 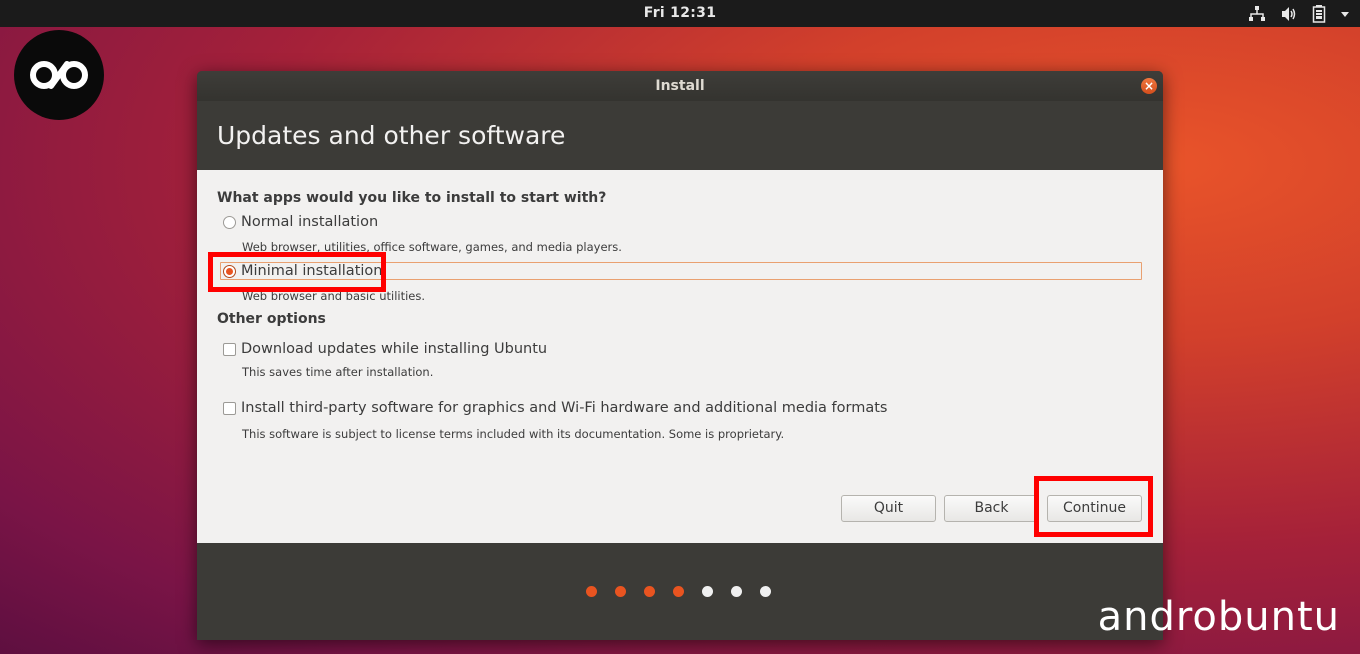 What do you see at coordinates (394, 349) in the screenshot?
I see `download-updates-label: Download updates while installing Ubuntu` at bounding box center [394, 349].